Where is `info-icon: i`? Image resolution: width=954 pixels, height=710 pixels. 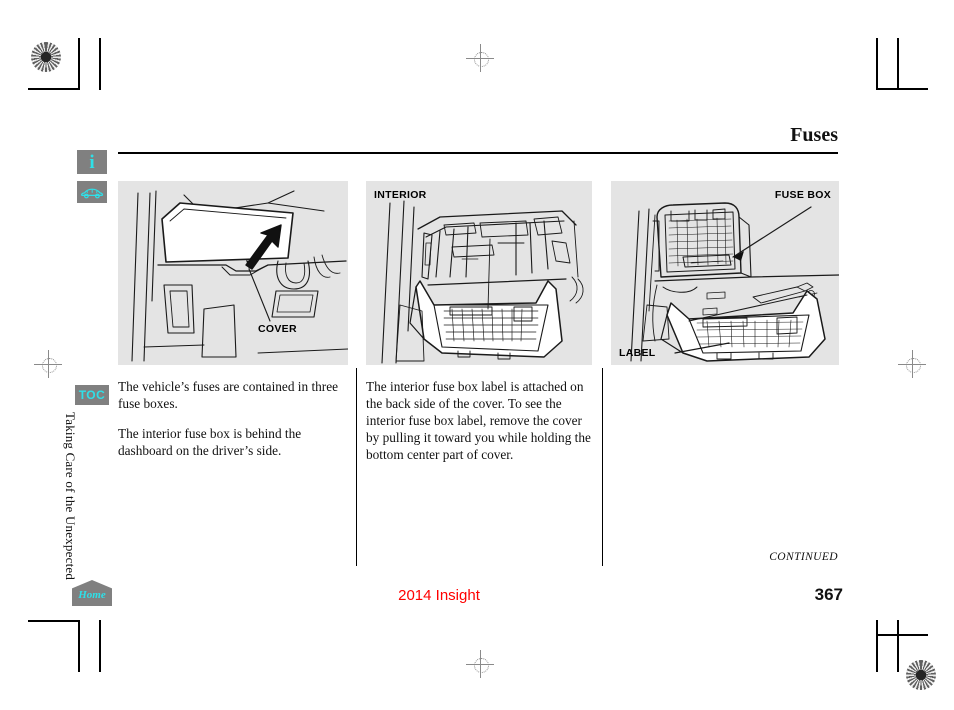 info-icon: i is located at coordinates (92, 162).